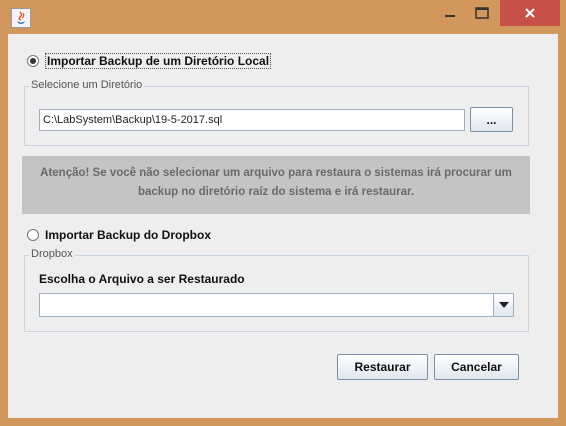 The height and width of the screenshot is (426, 566). Describe the element at coordinates (450, 16) in the screenshot. I see `minimize-icon` at that location.